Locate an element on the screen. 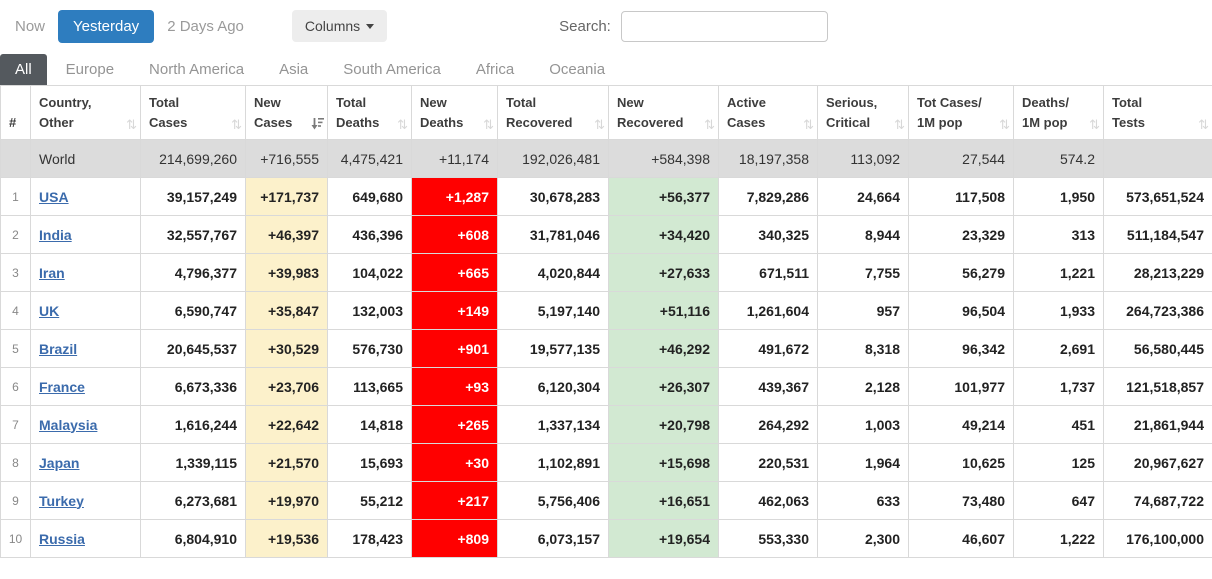 The image size is (1212, 579). search-input is located at coordinates (724, 26).